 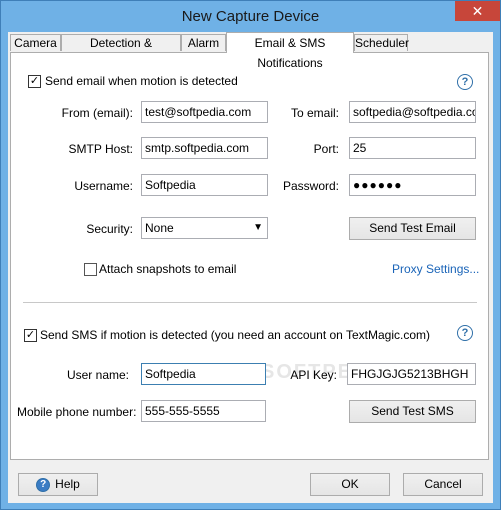 I want to click on security-selected-value: None, so click(x=159, y=228).